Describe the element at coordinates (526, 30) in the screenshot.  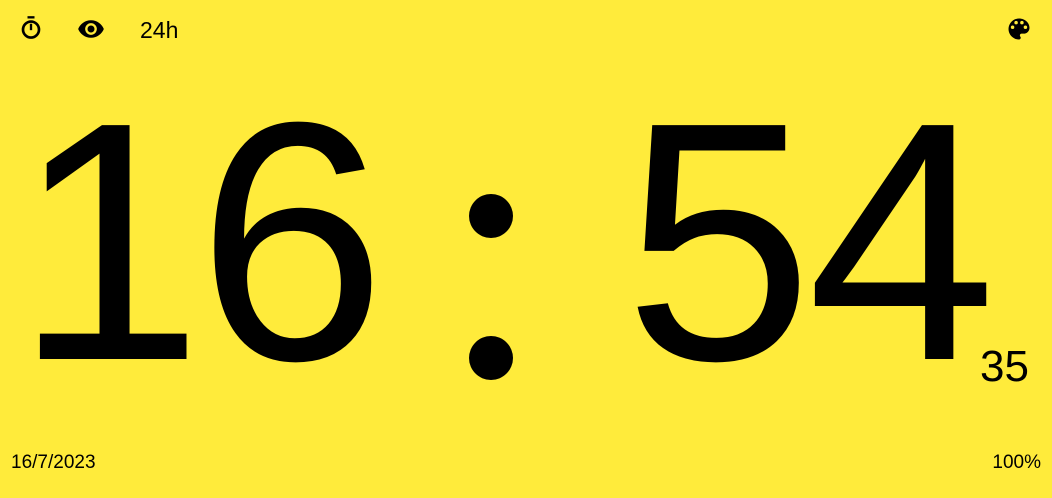
I see `top-toolbar: 24h` at that location.